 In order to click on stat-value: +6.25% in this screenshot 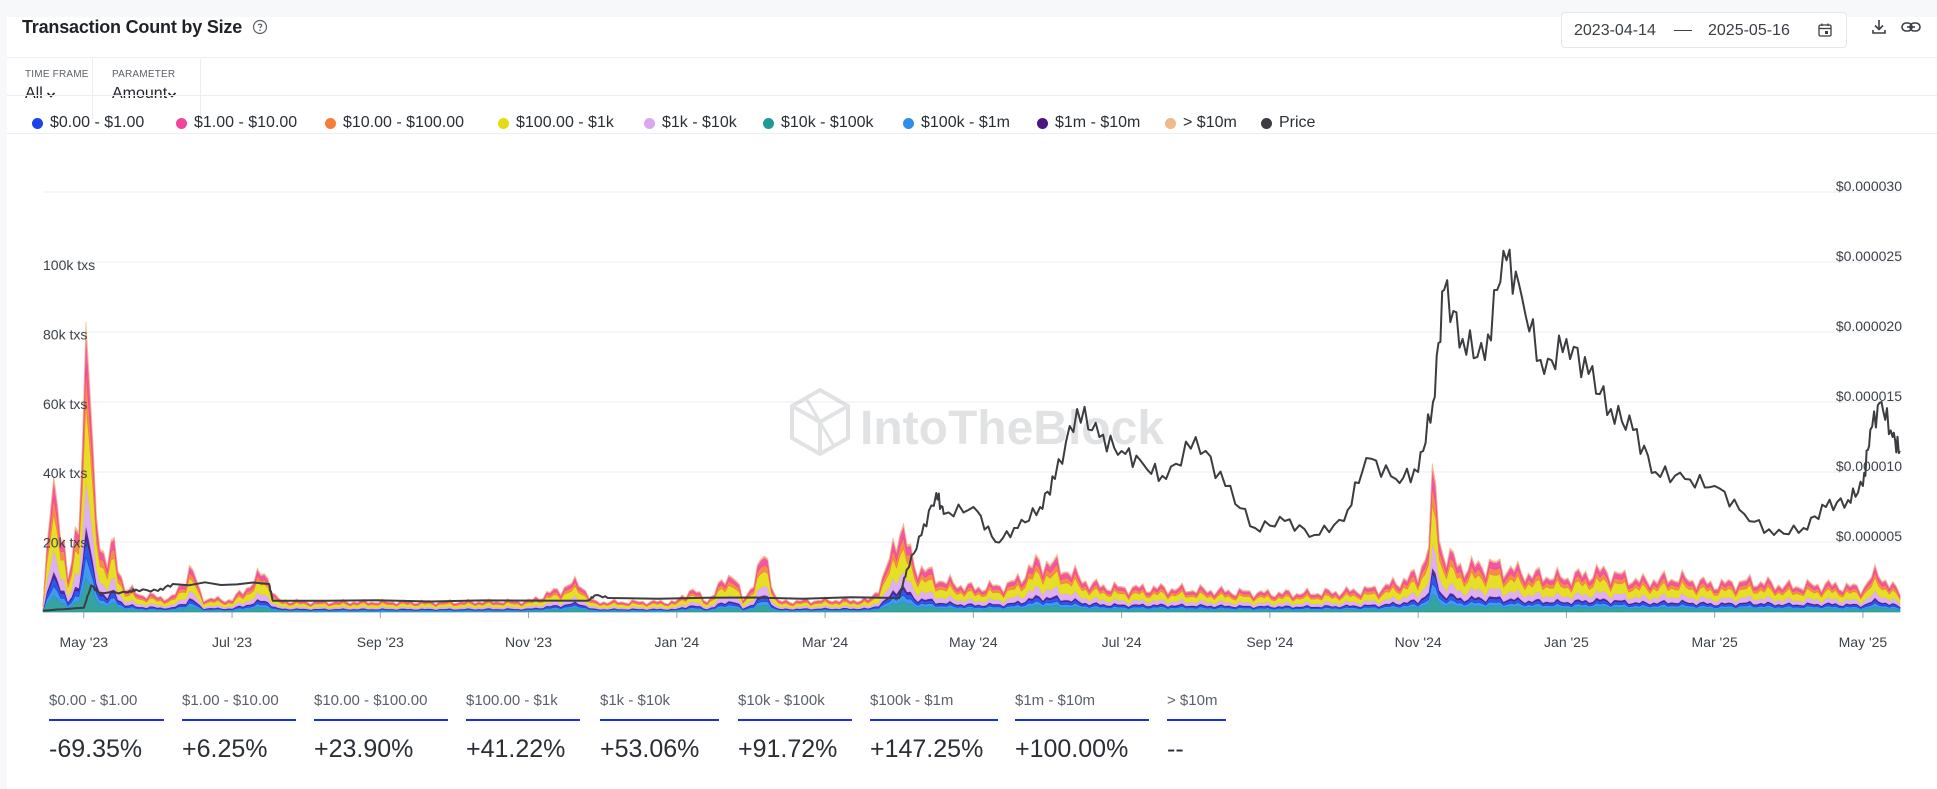, I will do `click(225, 749)`.